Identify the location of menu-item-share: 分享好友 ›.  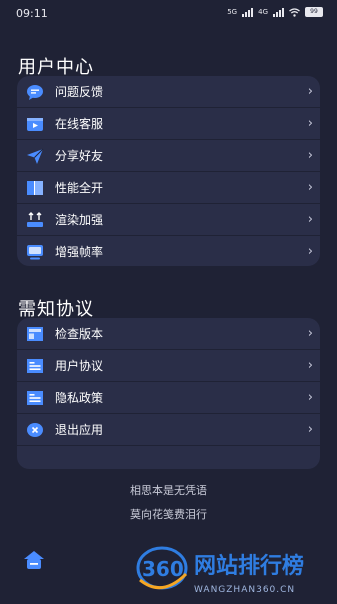
(168, 156).